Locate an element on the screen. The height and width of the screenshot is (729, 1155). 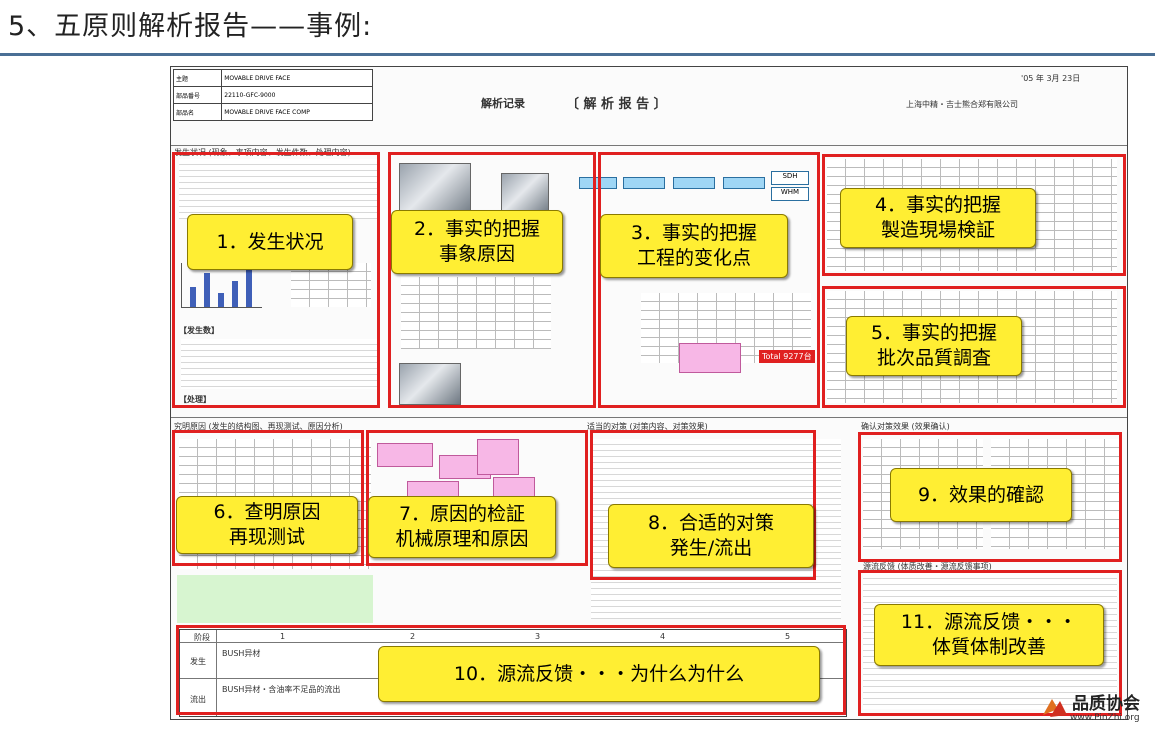
watermark-emblem-icon is located at coordinates (1055, 708).